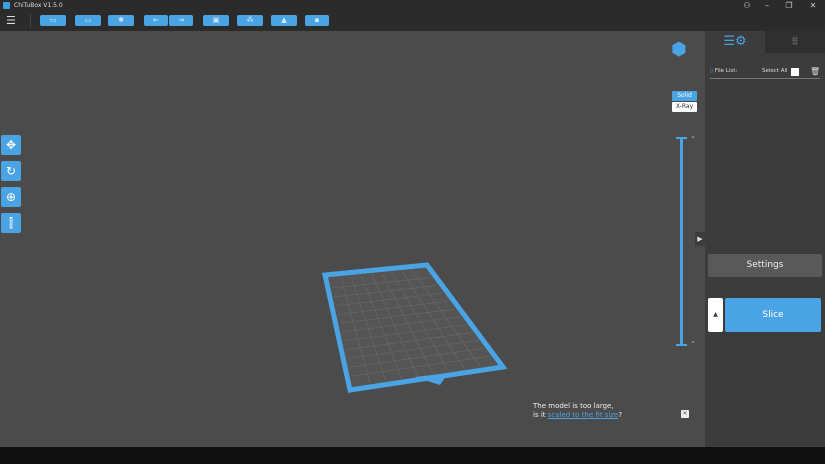  I want to click on app-logo-icon, so click(6, 5).